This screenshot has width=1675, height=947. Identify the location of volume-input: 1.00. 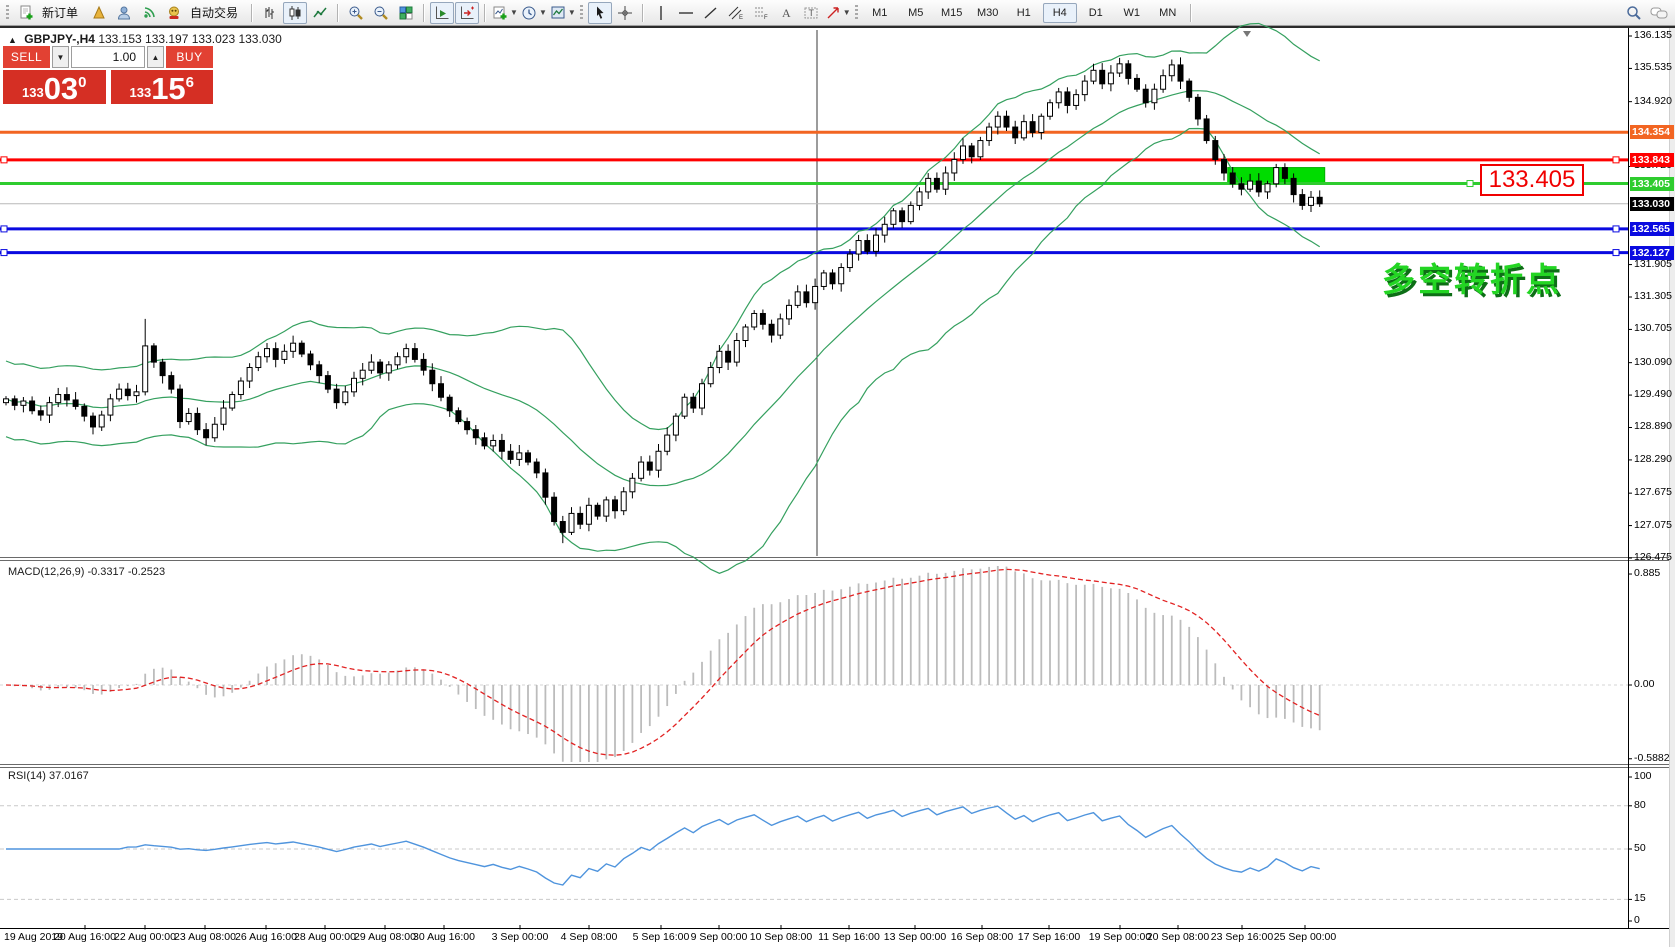
(108, 57).